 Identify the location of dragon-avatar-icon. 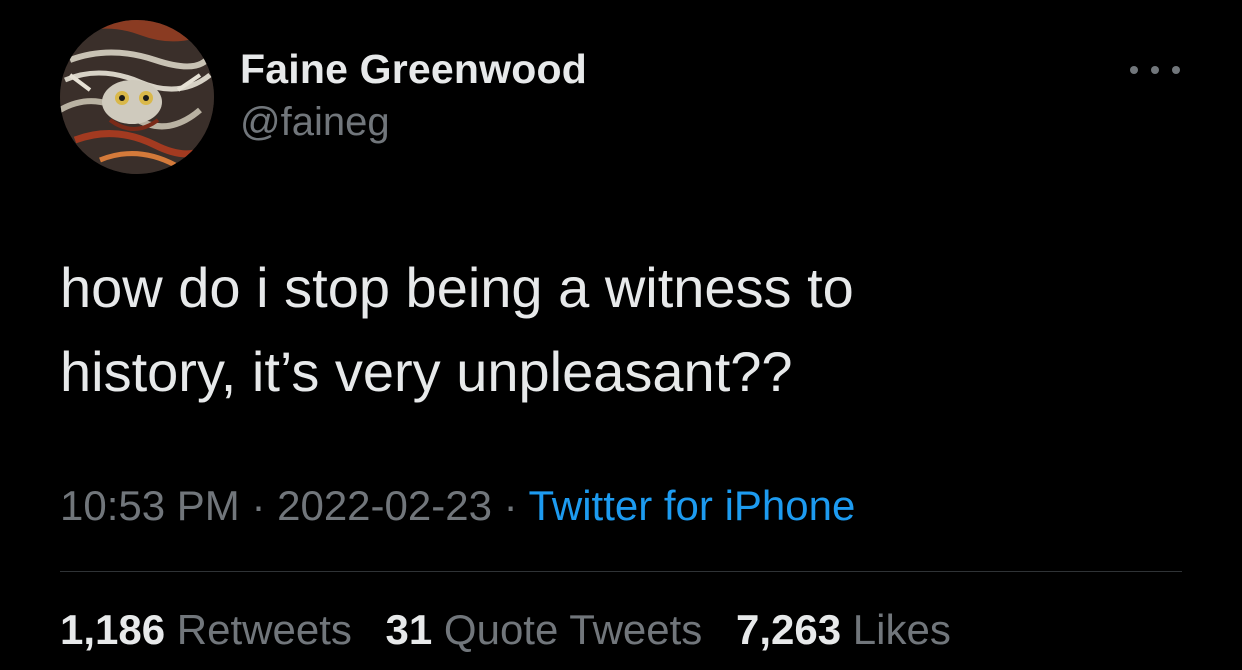
(137, 97).